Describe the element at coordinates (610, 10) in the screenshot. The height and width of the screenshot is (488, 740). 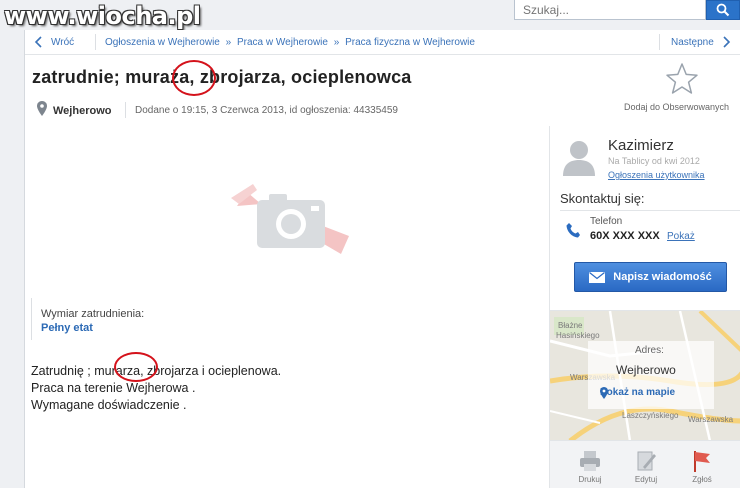
I see `search-input` at that location.